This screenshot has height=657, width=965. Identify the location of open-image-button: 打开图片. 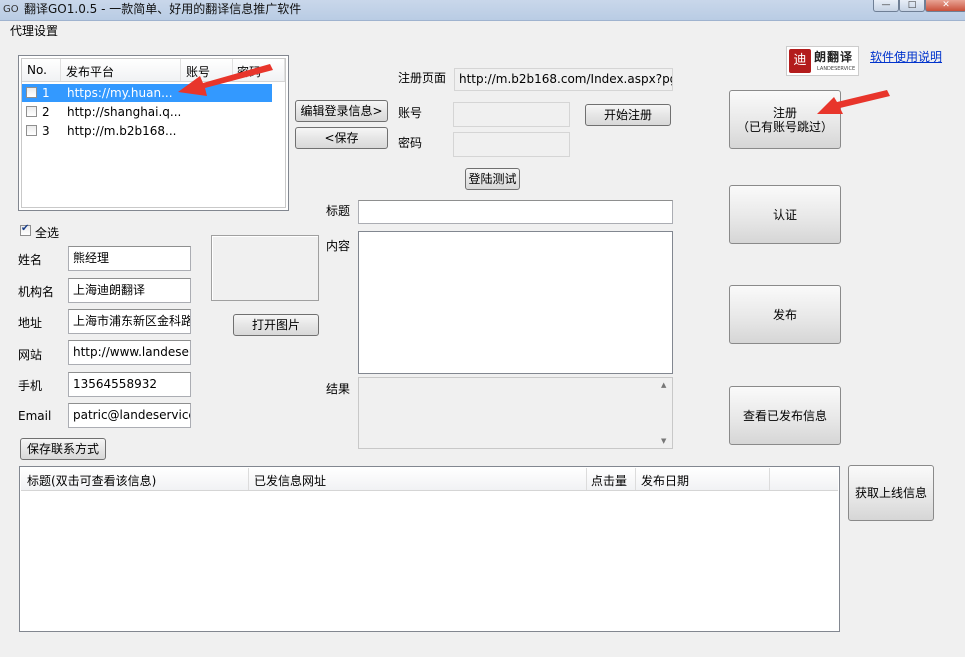
(276, 325).